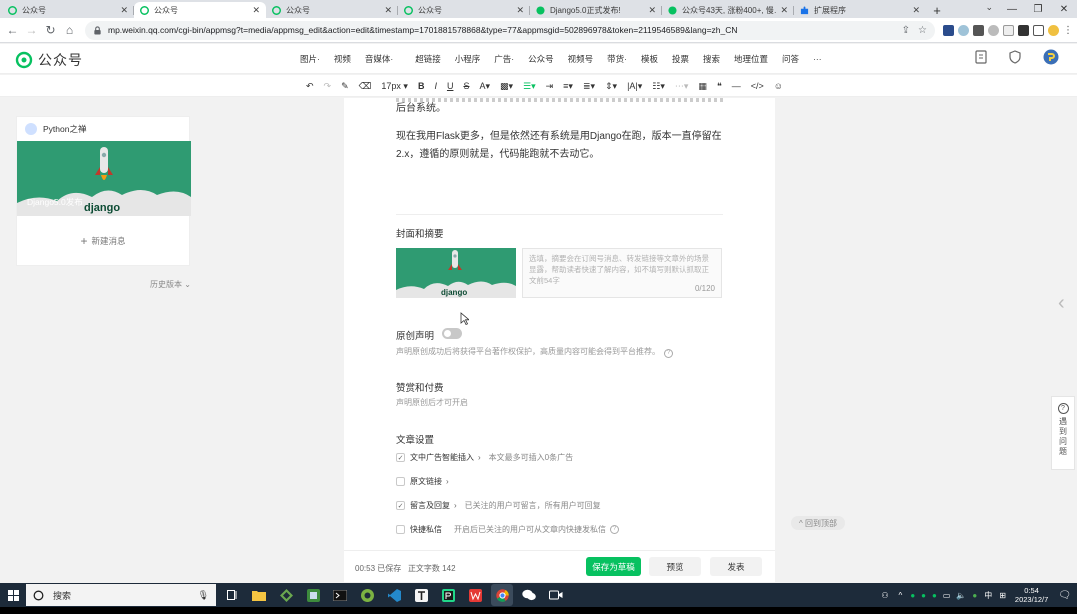  Describe the element at coordinates (981, 57) in the screenshot. I see `document-icon` at that location.